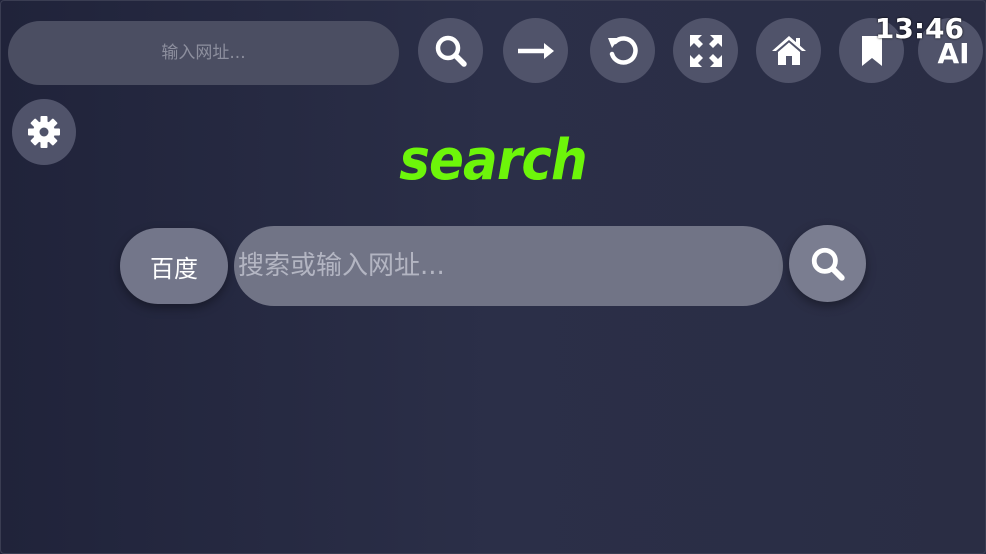 Image resolution: width=986 pixels, height=554 pixels. I want to click on arrow-right-icon, so click(535, 50).